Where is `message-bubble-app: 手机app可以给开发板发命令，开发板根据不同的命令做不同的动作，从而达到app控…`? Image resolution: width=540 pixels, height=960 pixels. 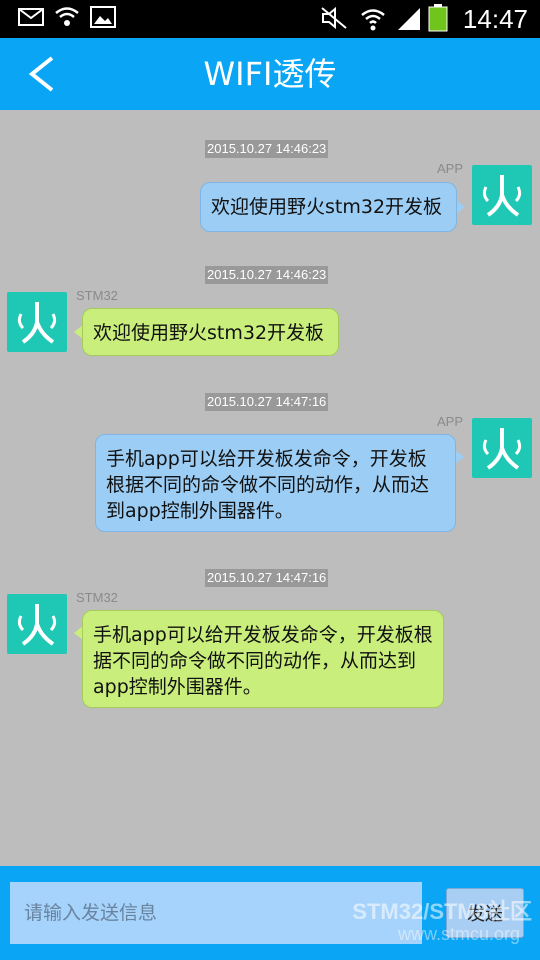
message-bubble-app: 手机app可以给开发板发命令，开发板根据不同的命令做不同的动作，从而达到app控… is located at coordinates (275, 483).